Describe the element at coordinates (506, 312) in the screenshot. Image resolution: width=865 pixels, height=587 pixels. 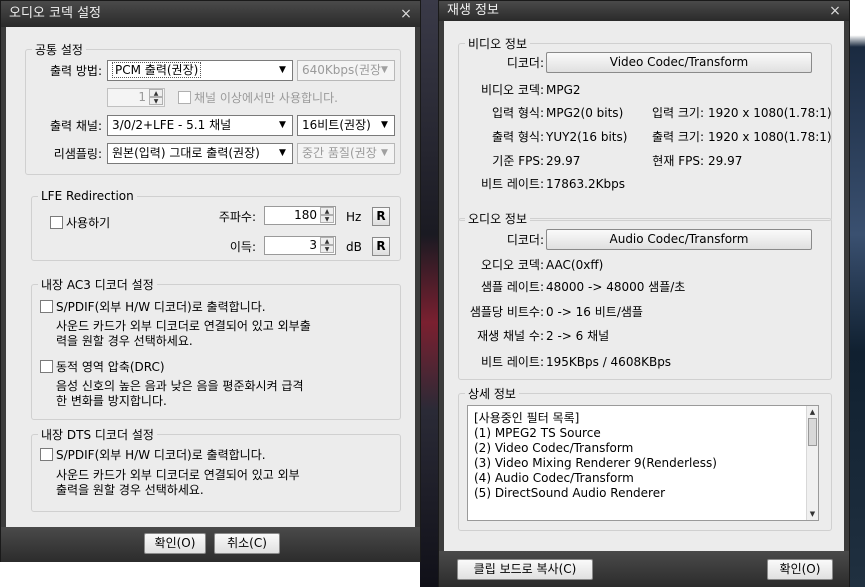
I see `bits-per-sample-label: 샘플당 비트수:` at that location.